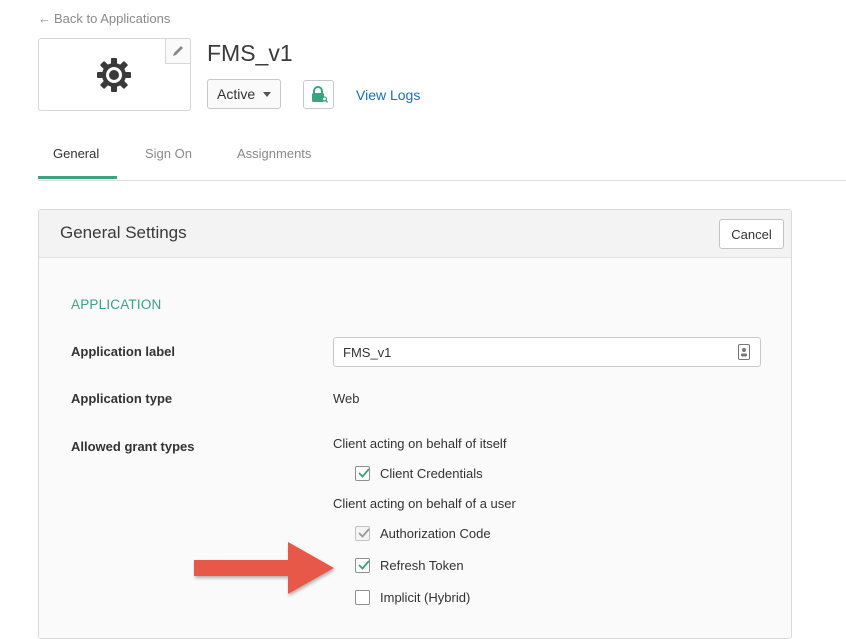  What do you see at coordinates (44, 18) in the screenshot?
I see `back-arrow-icon: ←` at bounding box center [44, 18].